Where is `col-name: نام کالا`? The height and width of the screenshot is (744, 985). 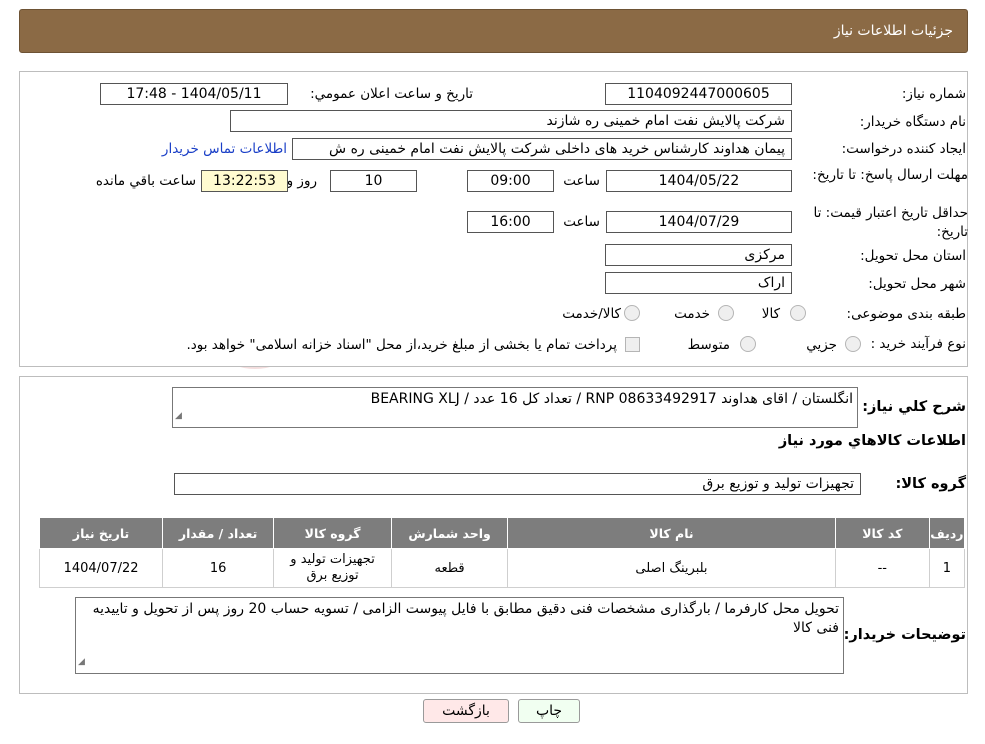
col-name: نام کالا is located at coordinates (671, 533).